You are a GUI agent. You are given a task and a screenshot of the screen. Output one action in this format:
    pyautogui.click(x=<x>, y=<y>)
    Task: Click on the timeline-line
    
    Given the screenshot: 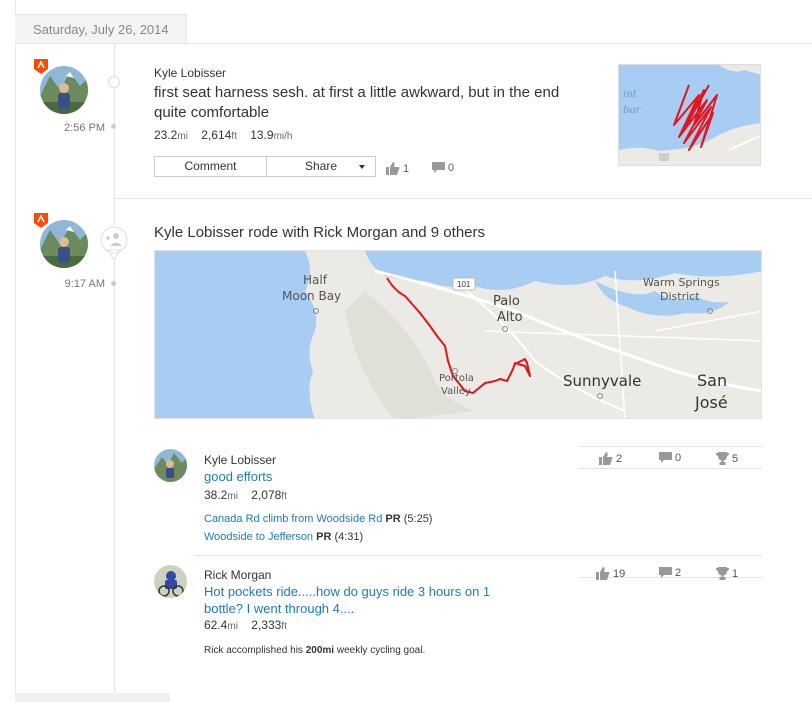 What is the action you would take?
    pyautogui.click(x=114, y=373)
    